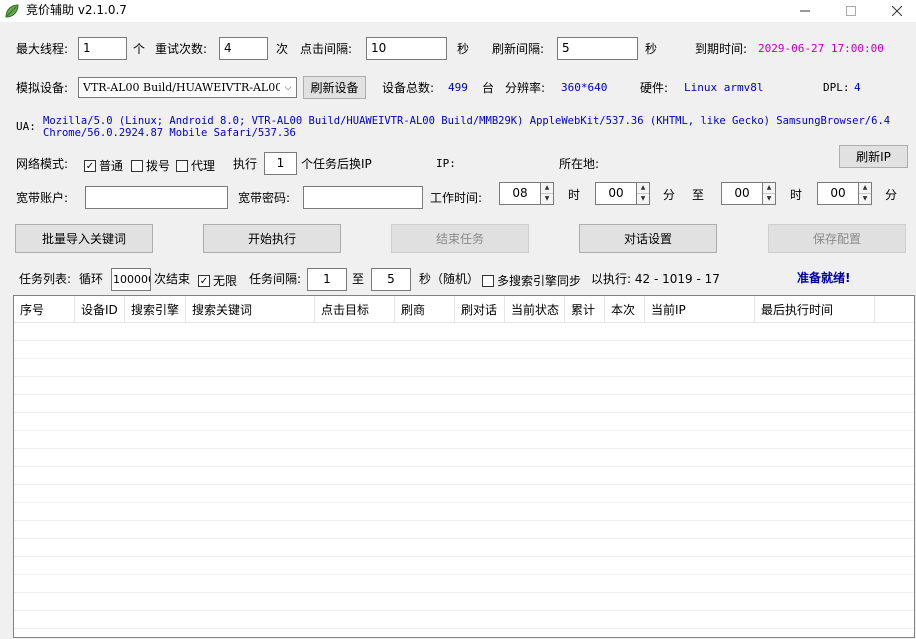 The width and height of the screenshot is (916, 639). Describe the element at coordinates (654, 88) in the screenshot. I see `hardware-label: 硬件:` at that location.